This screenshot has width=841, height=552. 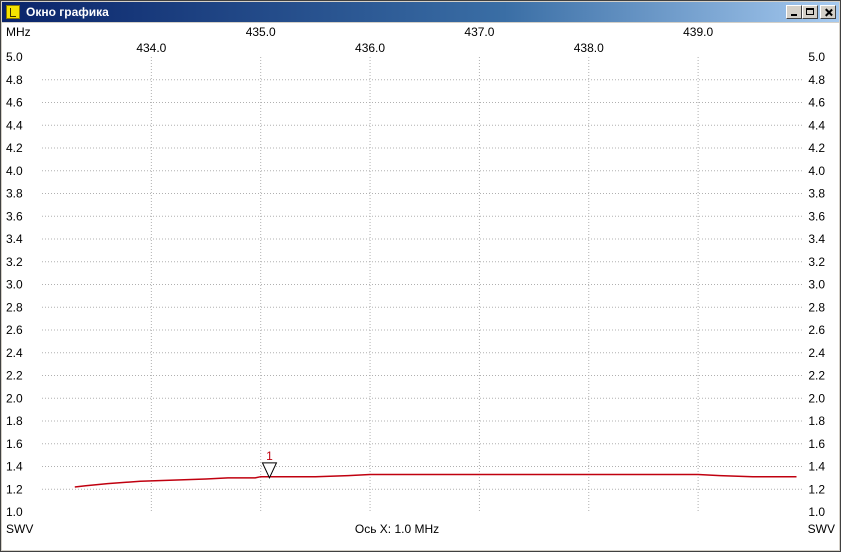 I want to click on marker-label: 1, so click(x=269, y=456).